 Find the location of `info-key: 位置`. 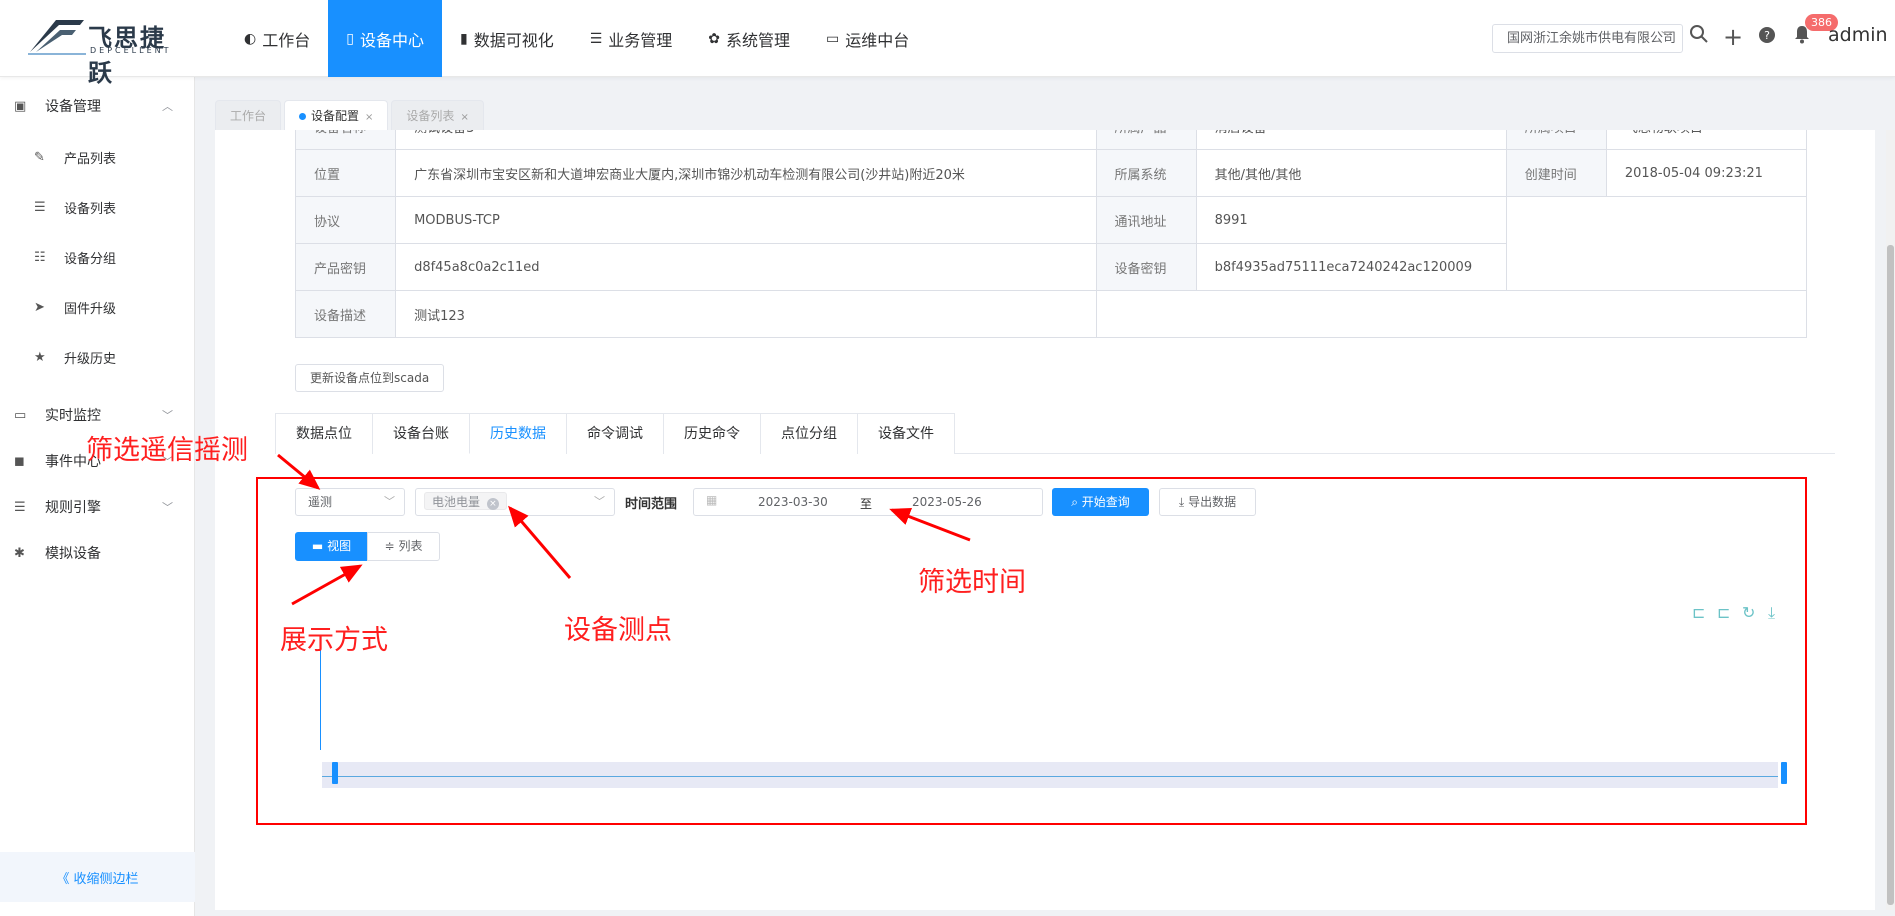

info-key: 位置 is located at coordinates (345, 173).